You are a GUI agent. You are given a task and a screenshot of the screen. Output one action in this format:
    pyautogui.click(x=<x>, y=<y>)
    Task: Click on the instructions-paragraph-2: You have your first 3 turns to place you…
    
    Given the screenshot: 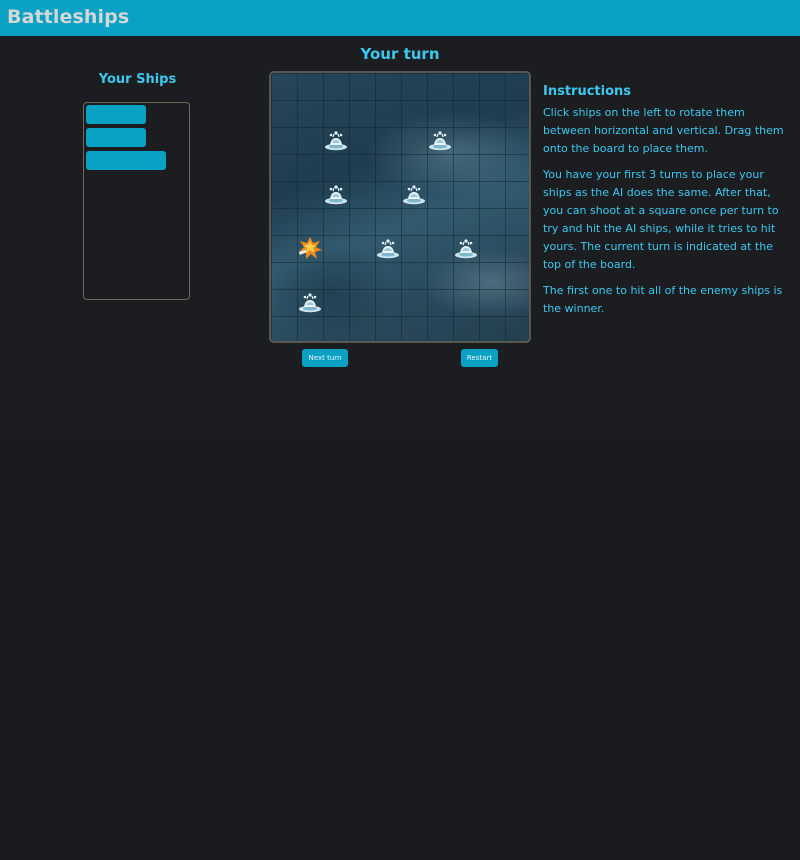 What is the action you would take?
    pyautogui.click(x=661, y=219)
    